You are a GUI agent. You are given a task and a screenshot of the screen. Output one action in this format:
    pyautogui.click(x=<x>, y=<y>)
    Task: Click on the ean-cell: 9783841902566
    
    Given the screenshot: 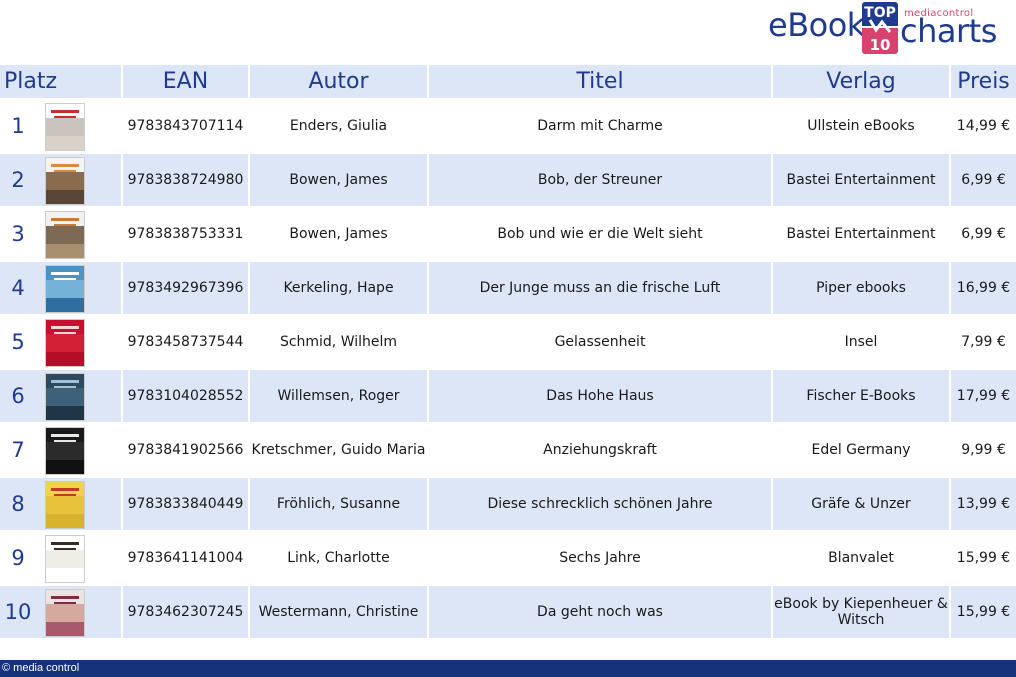 What is the action you would take?
    pyautogui.click(x=185, y=450)
    